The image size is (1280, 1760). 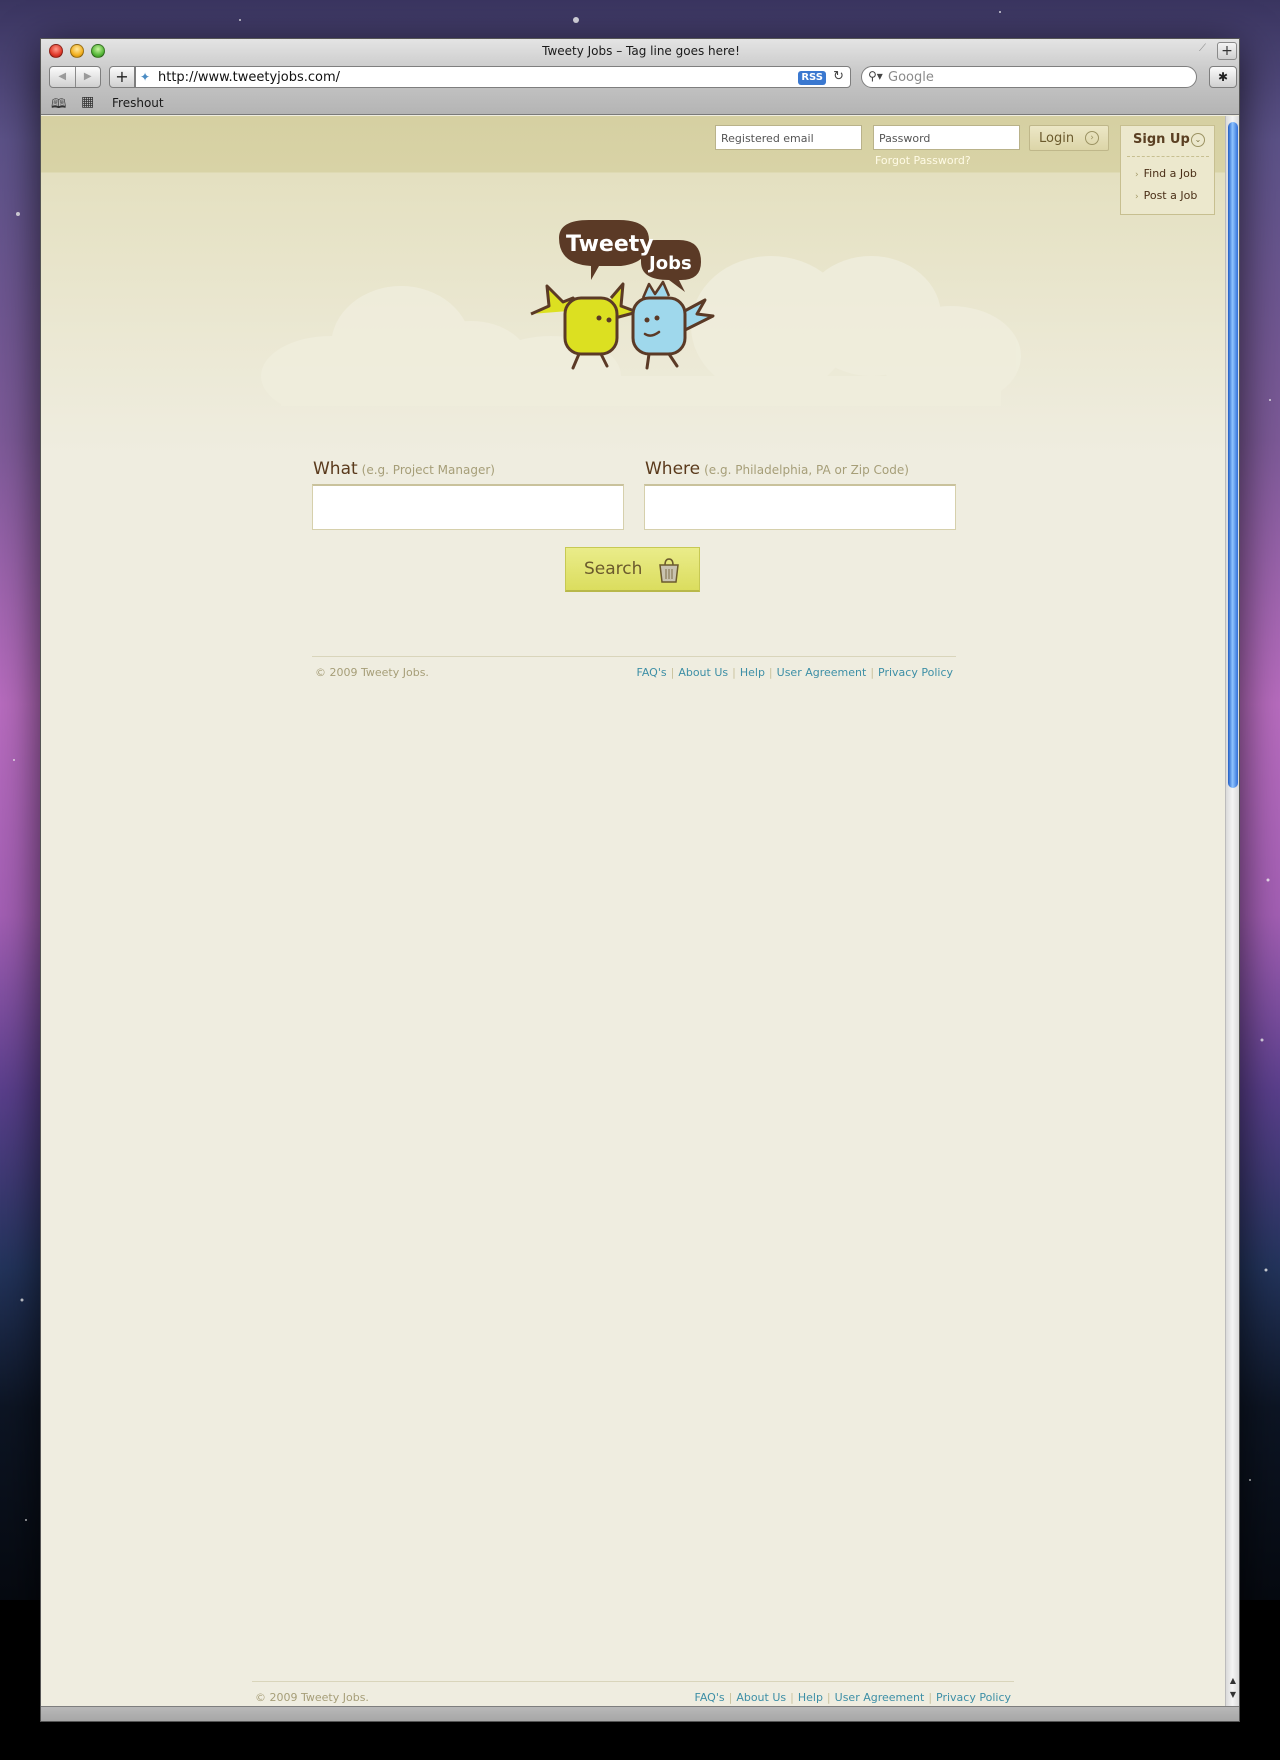 I want to click on what-input, so click(x=468, y=507).